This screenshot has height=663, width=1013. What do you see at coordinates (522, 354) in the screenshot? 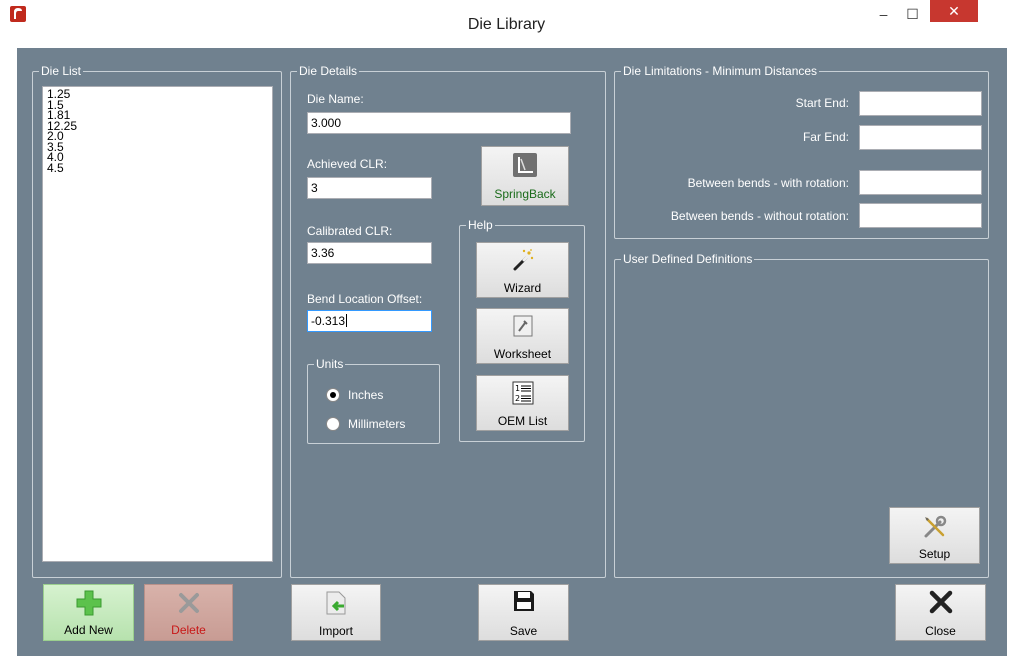
I see `worksheet-label: Worksheet` at bounding box center [522, 354].